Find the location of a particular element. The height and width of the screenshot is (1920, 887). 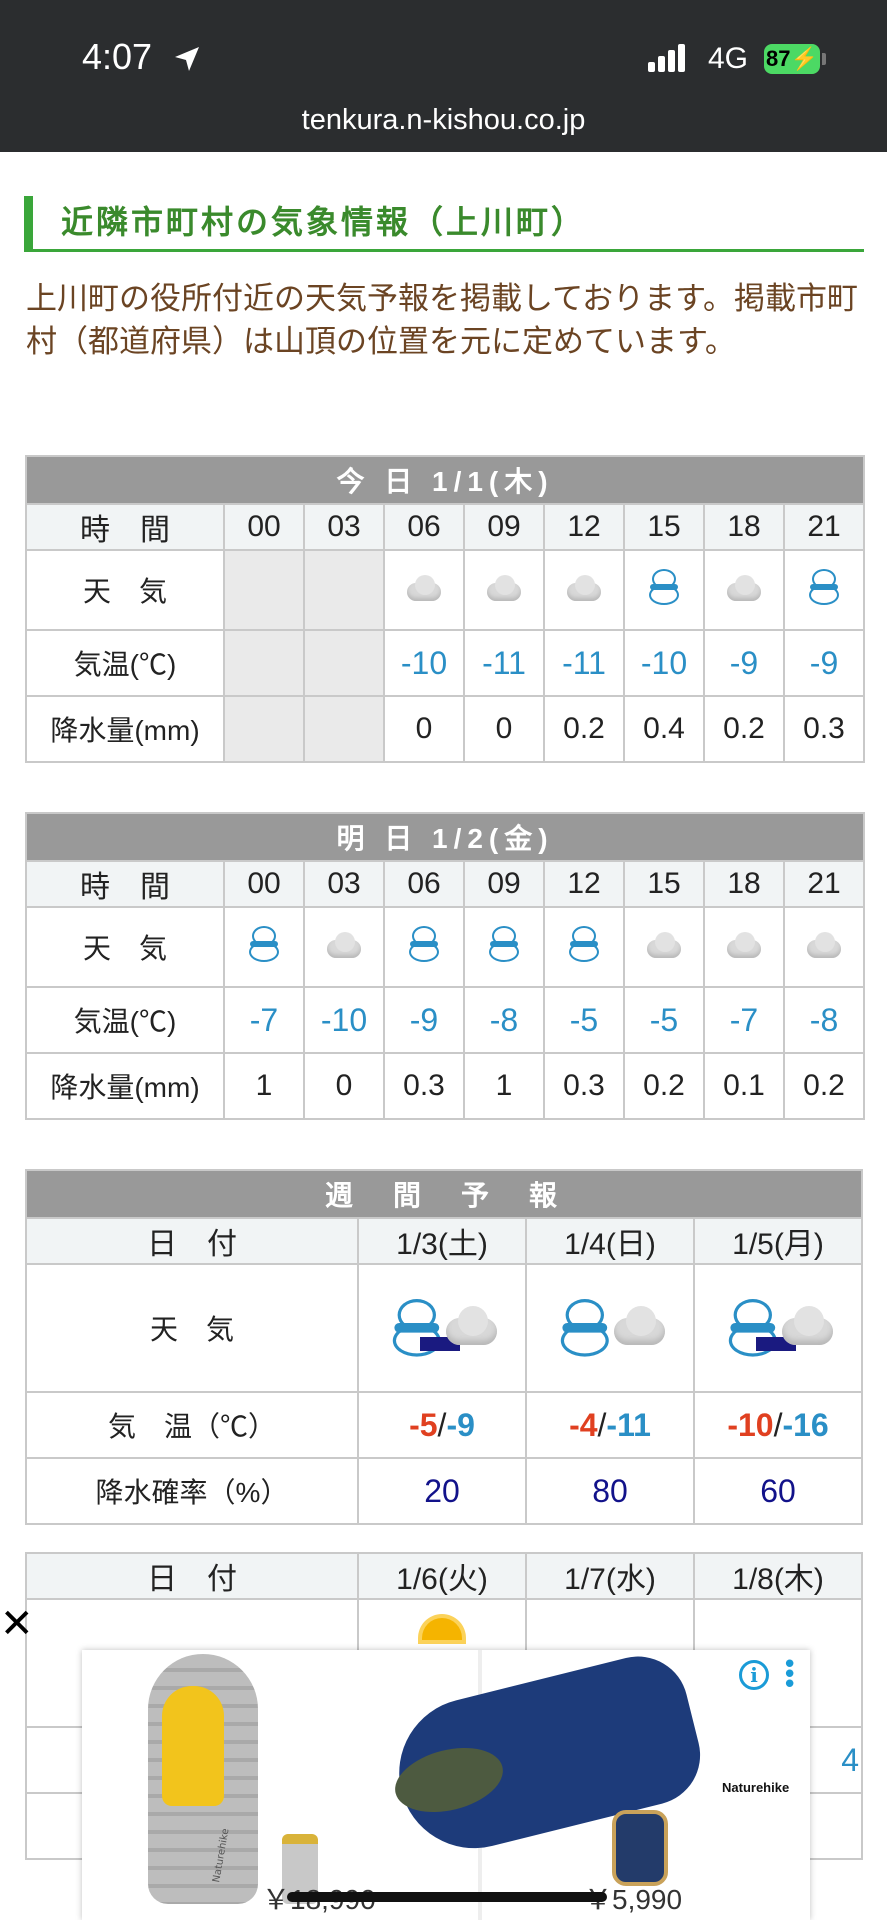

temp-cell: -8 is located at coordinates (504, 1020).